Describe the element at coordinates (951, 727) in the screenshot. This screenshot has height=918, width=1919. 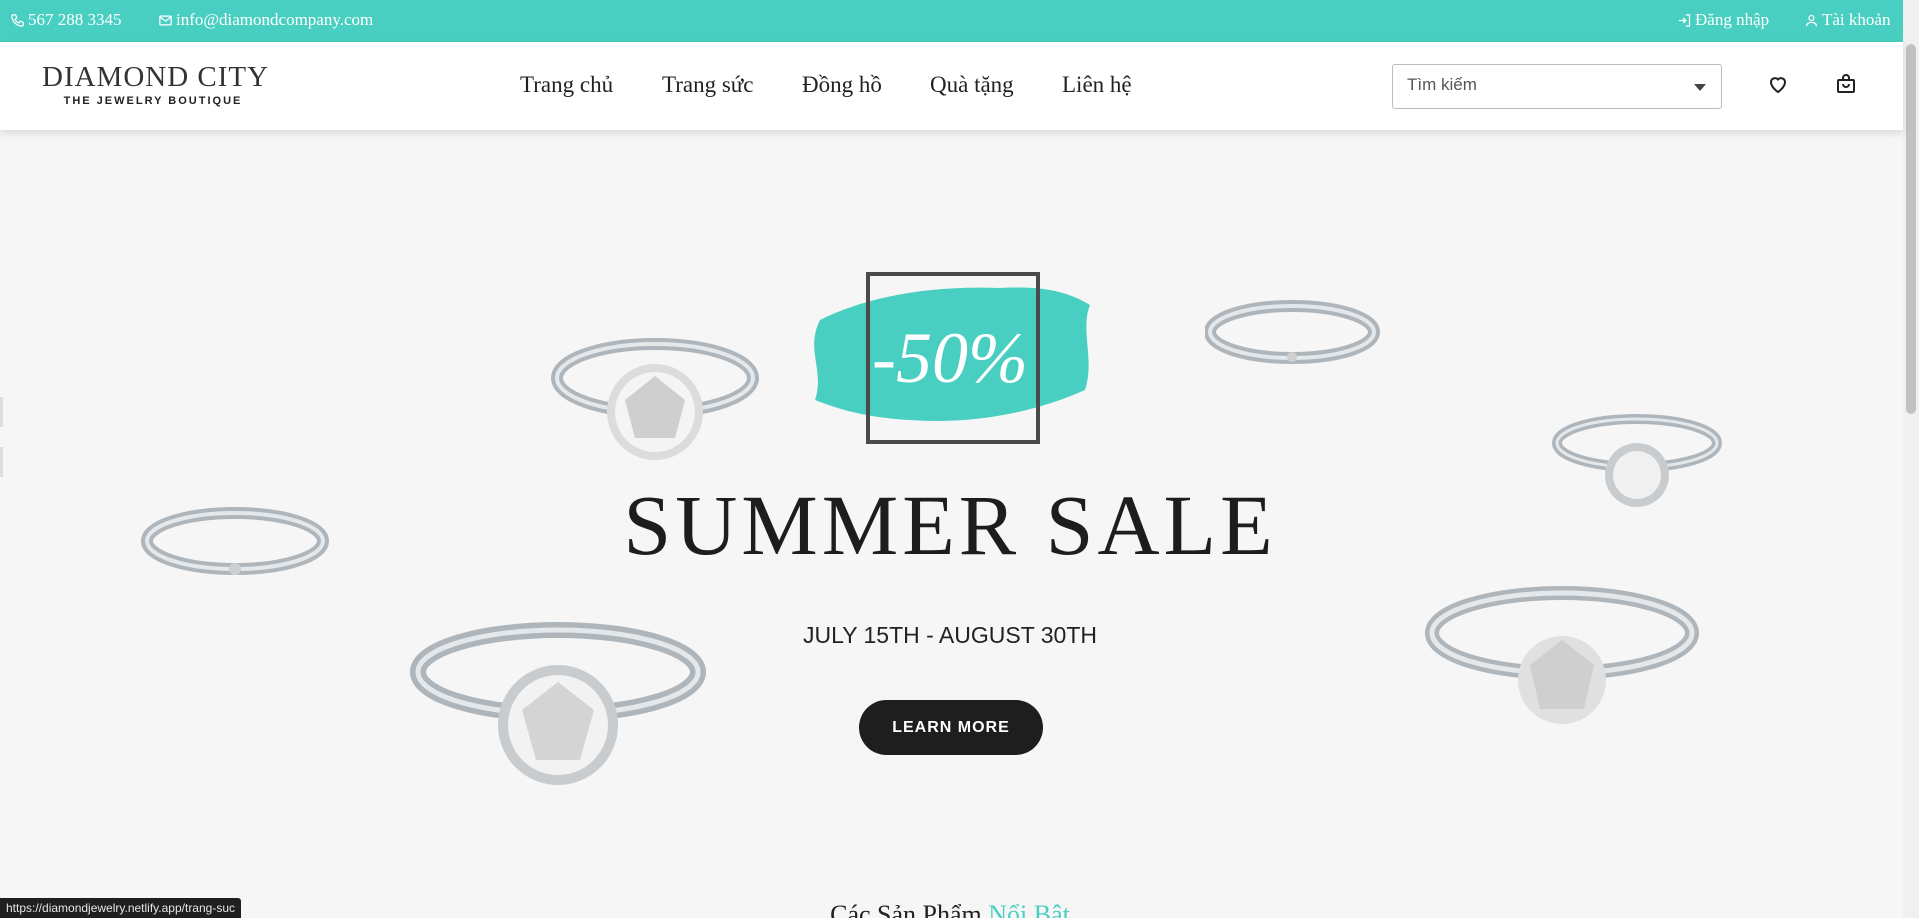
I see `learn-more-button: LEARN MORE` at that location.